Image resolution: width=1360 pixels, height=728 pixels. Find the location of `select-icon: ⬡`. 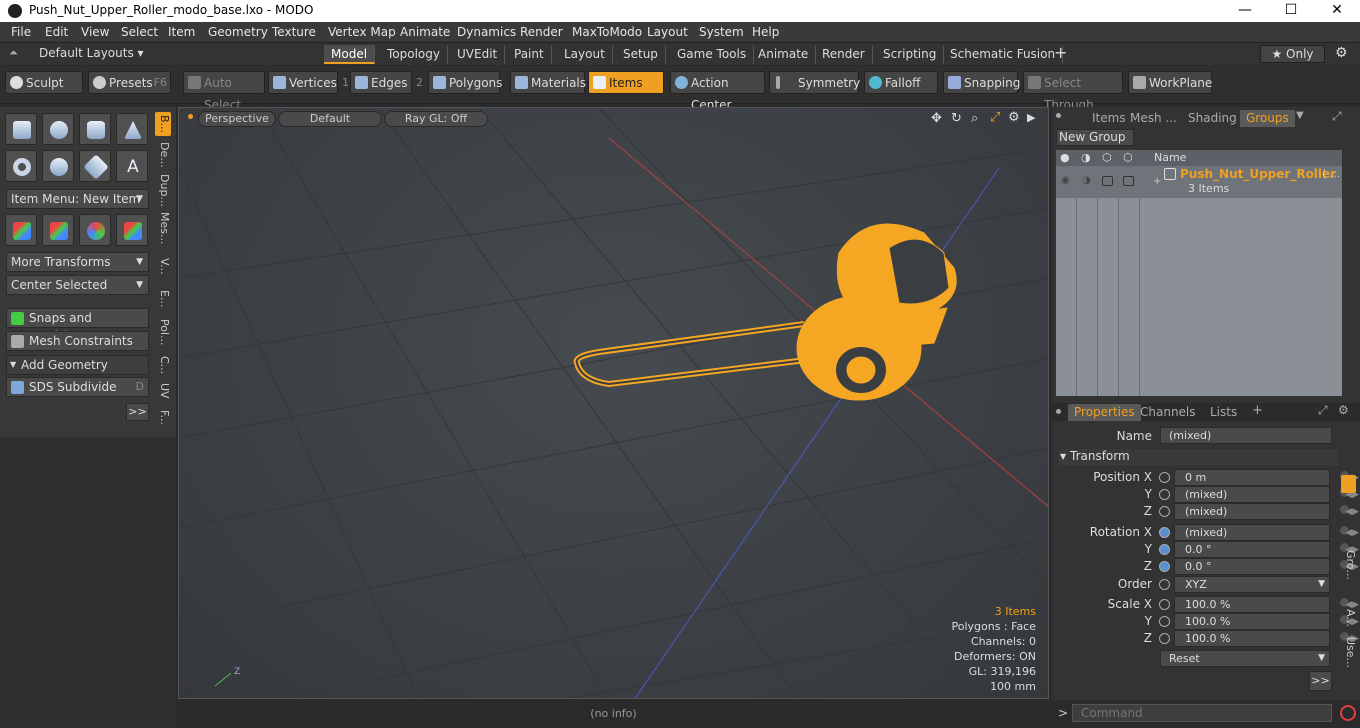

select-icon: ⬡ is located at coordinates (1128, 157).